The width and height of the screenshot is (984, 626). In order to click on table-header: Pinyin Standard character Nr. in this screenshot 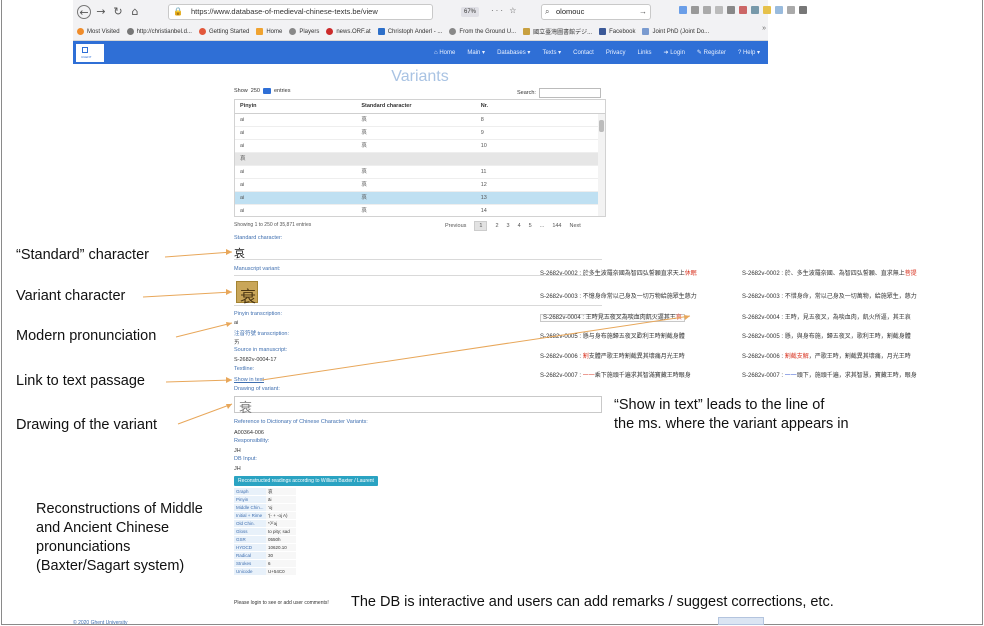, I will do `click(420, 107)`.